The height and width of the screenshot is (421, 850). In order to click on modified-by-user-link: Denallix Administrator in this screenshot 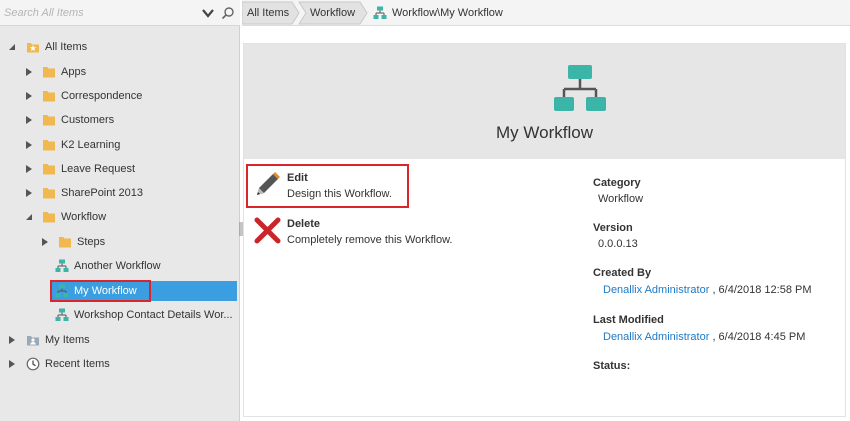, I will do `click(656, 337)`.